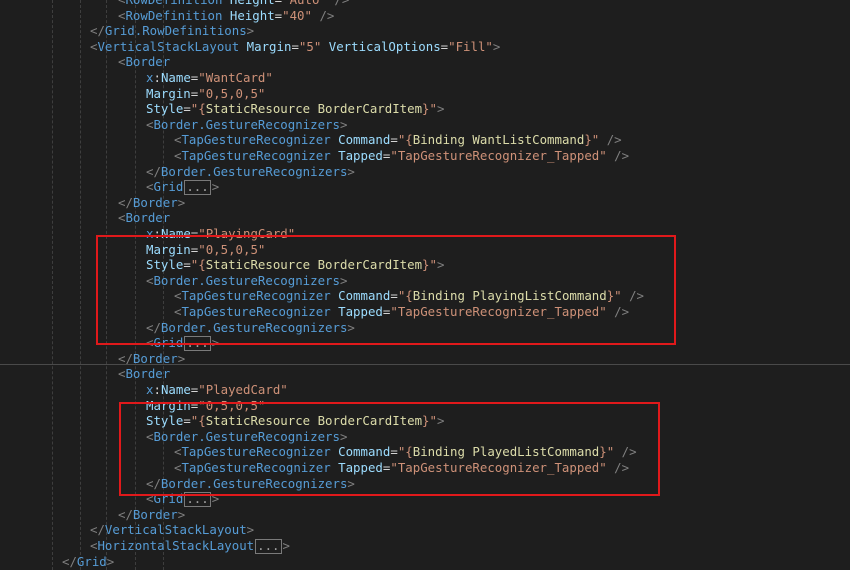  What do you see at coordinates (88, 562) in the screenshot?
I see `code-line-text: </Grid>` at bounding box center [88, 562].